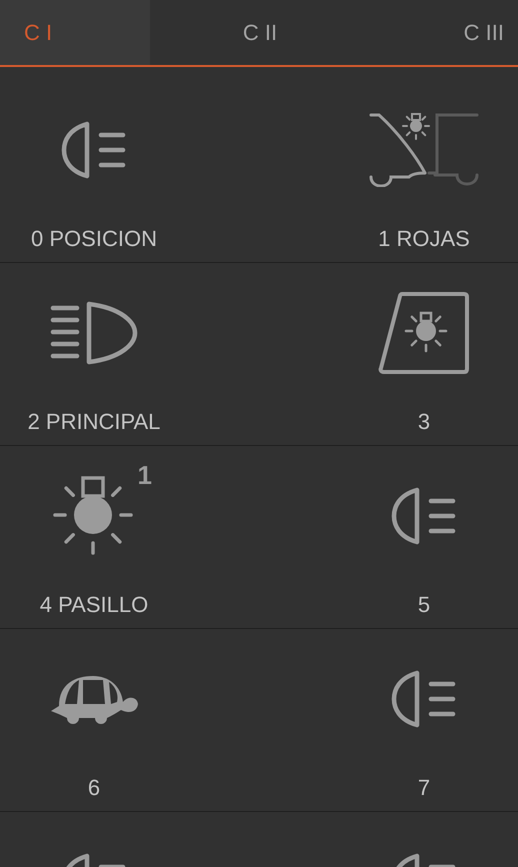  I want to click on tile-label: 5, so click(424, 605).